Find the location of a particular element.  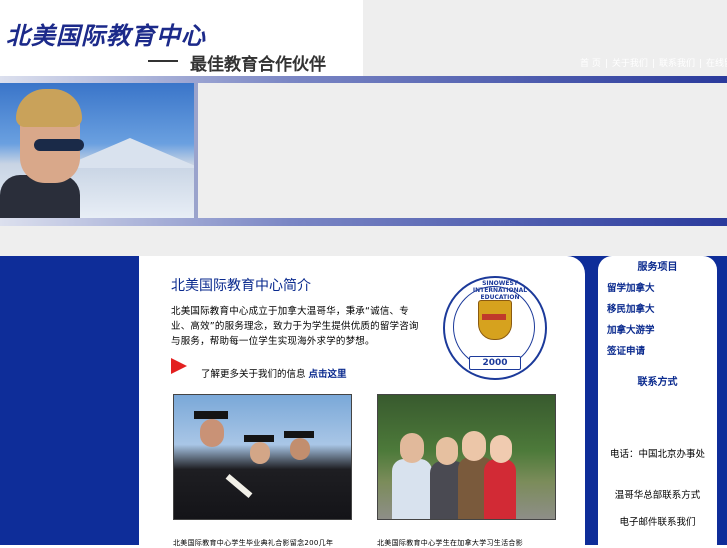

more-info-line: 了解更多关于我们的信息 点击这里 is located at coordinates (274, 373).